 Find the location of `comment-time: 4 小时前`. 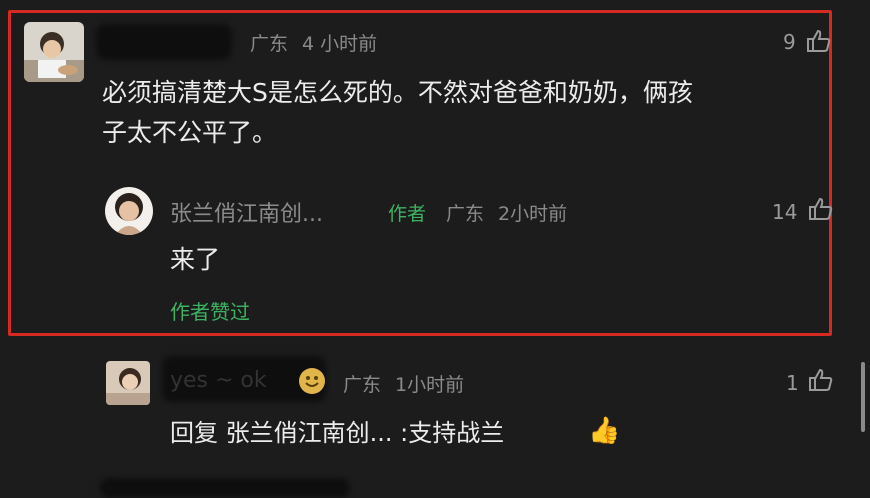

comment-time: 4 小时前 is located at coordinates (340, 44).